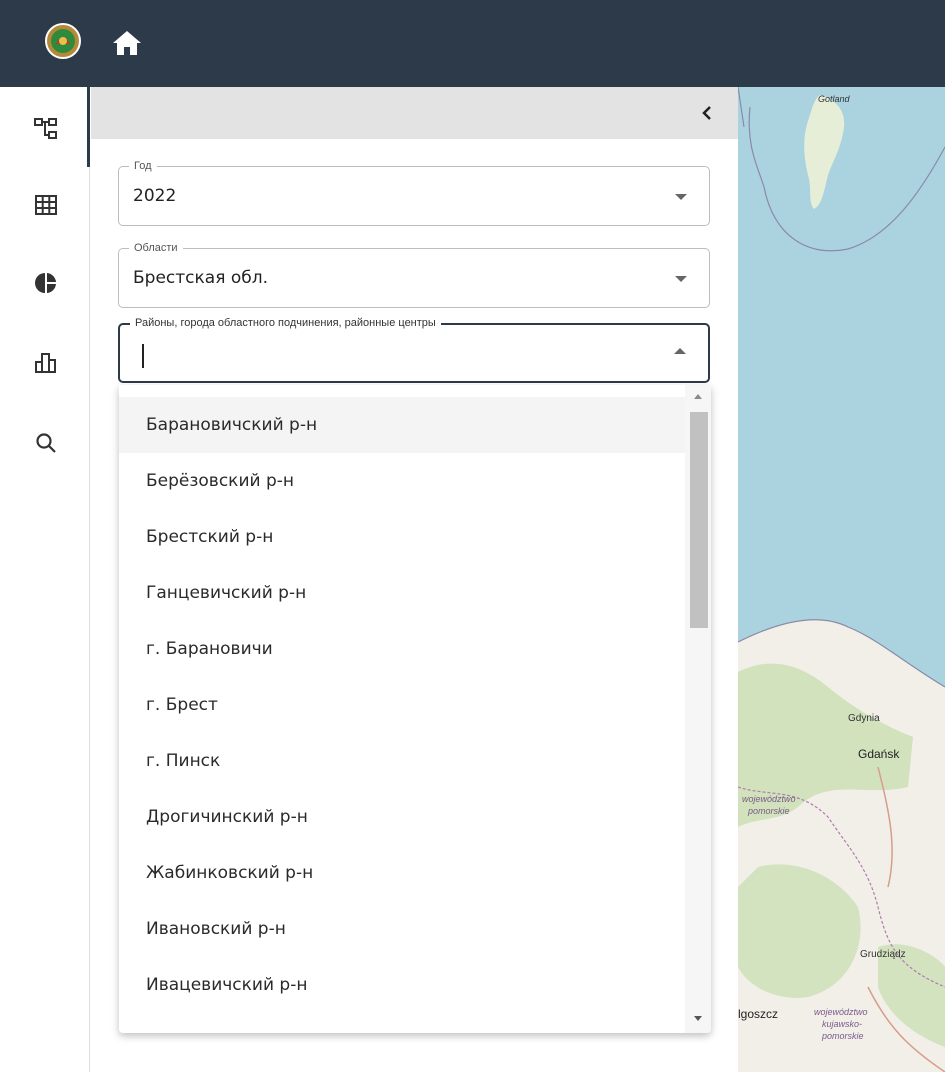 Image resolution: width=945 pixels, height=1072 pixels. What do you see at coordinates (698, 396) in the screenshot?
I see `scroll-up-arrow-icon` at bounding box center [698, 396].